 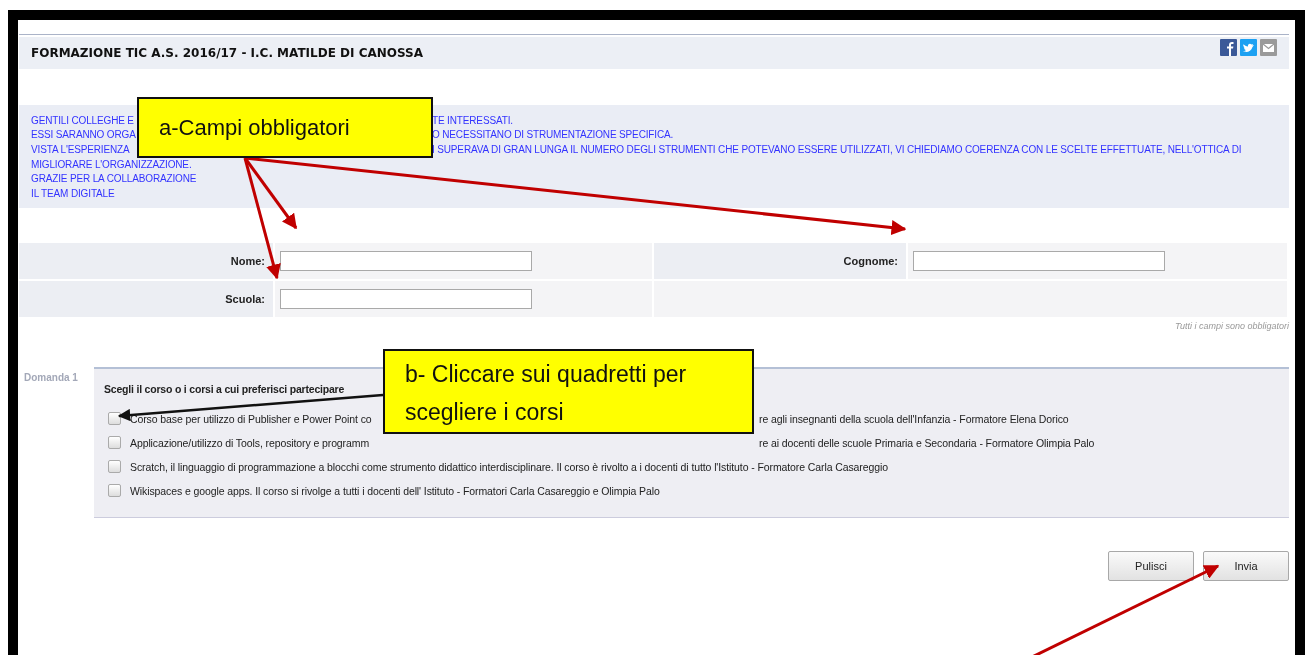 What do you see at coordinates (472, 120) in the screenshot?
I see `intro-text: TE INTERESSATI.` at bounding box center [472, 120].